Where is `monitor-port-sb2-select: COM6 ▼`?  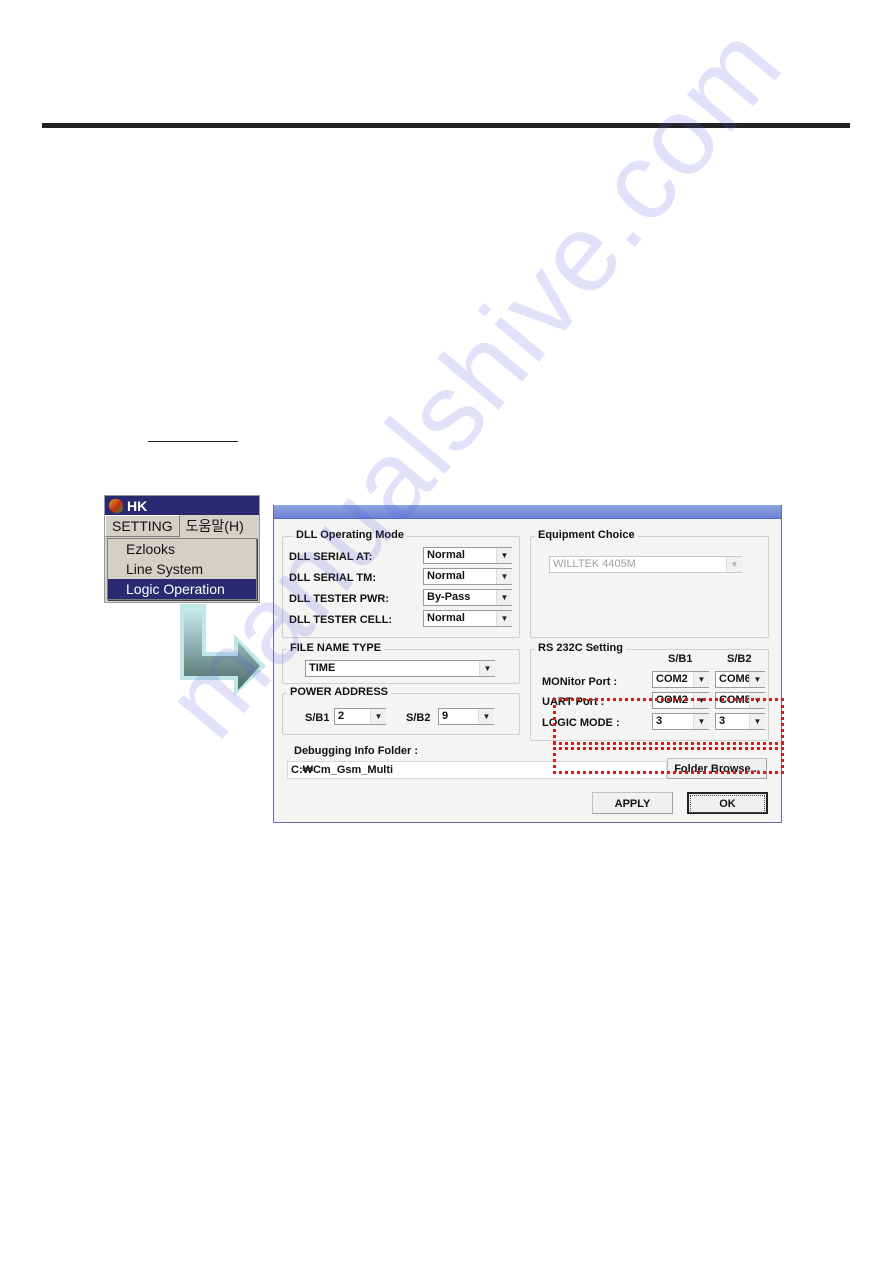
monitor-port-sb2-select: COM6 ▼ is located at coordinates (740, 679).